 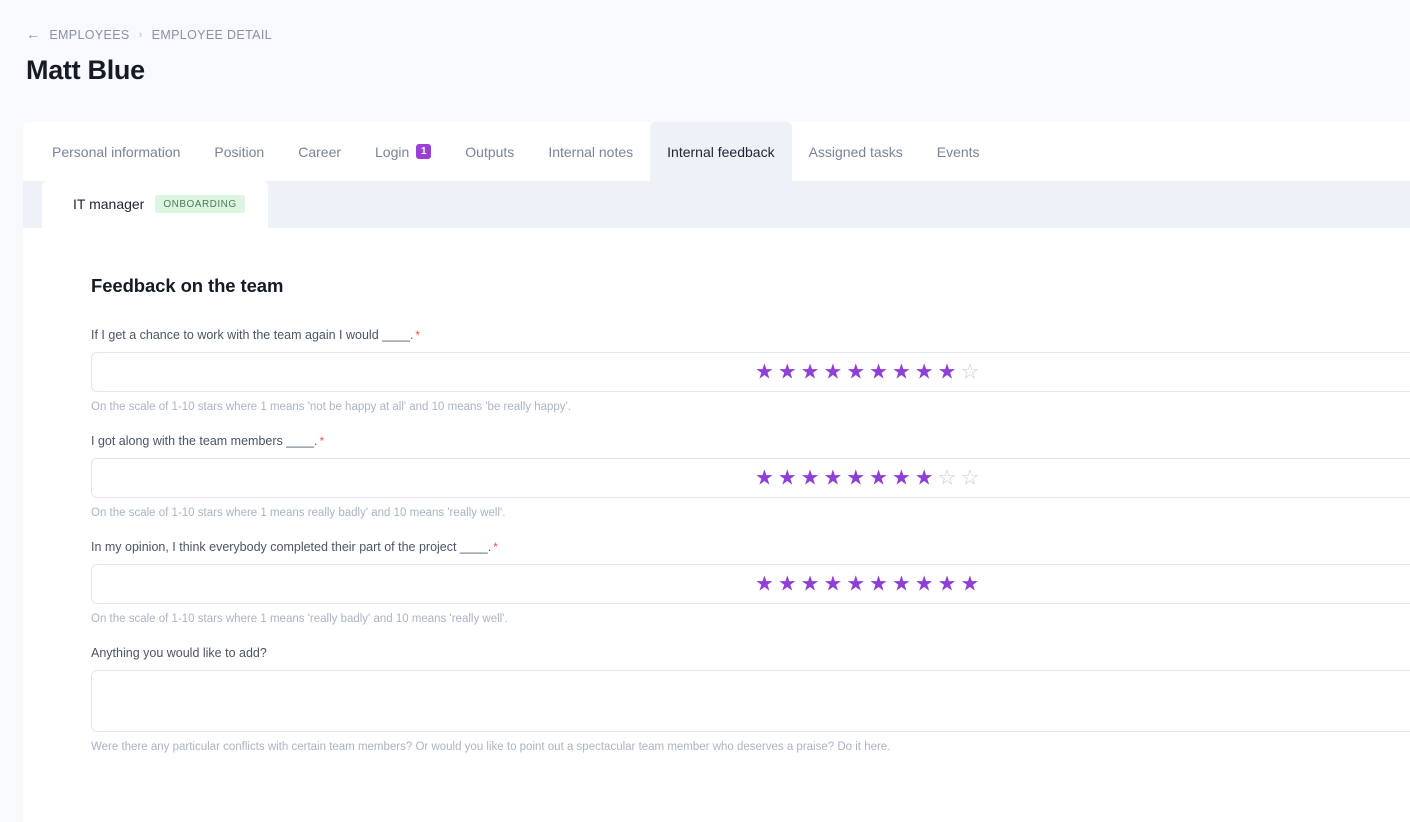 I want to click on tab-label: Internal feedback, so click(x=721, y=151).